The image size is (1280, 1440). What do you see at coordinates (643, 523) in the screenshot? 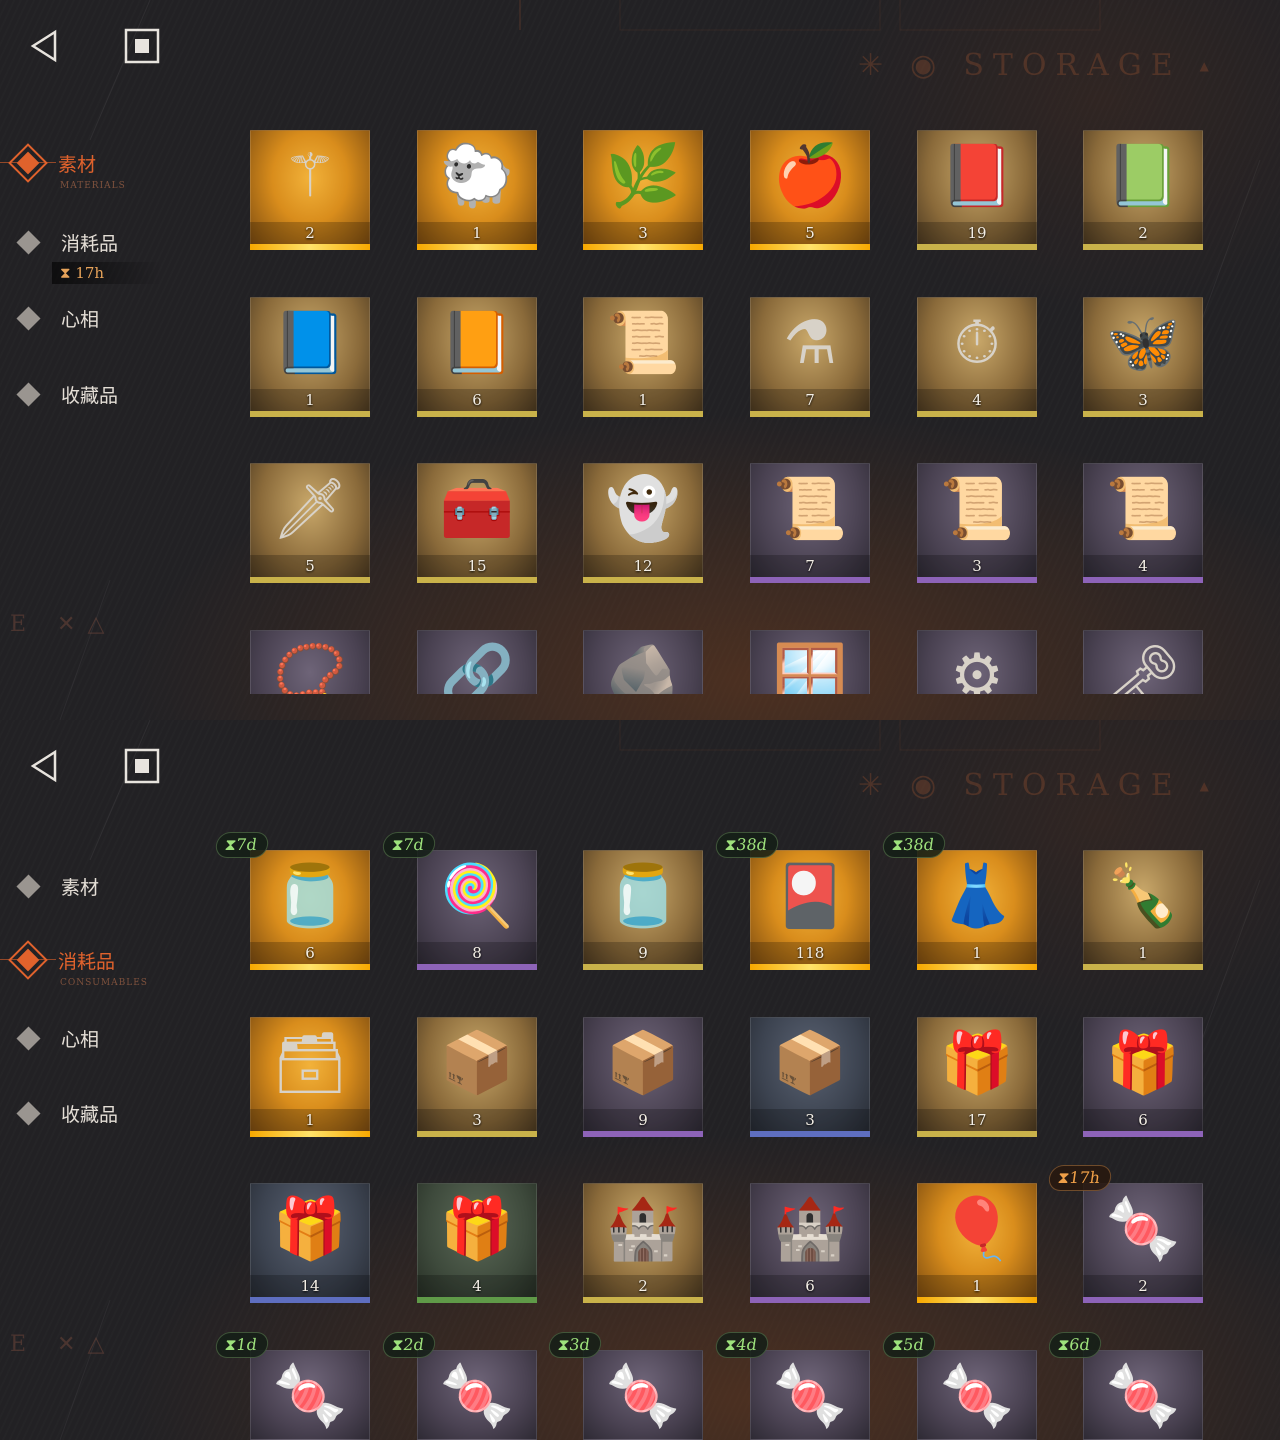
I see `item-slot: 👻 12` at bounding box center [643, 523].